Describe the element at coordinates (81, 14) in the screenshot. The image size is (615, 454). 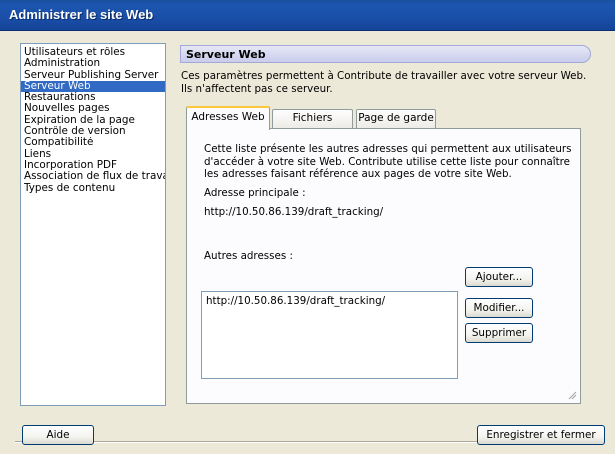
I see `window-title: Administrer le site Web` at that location.